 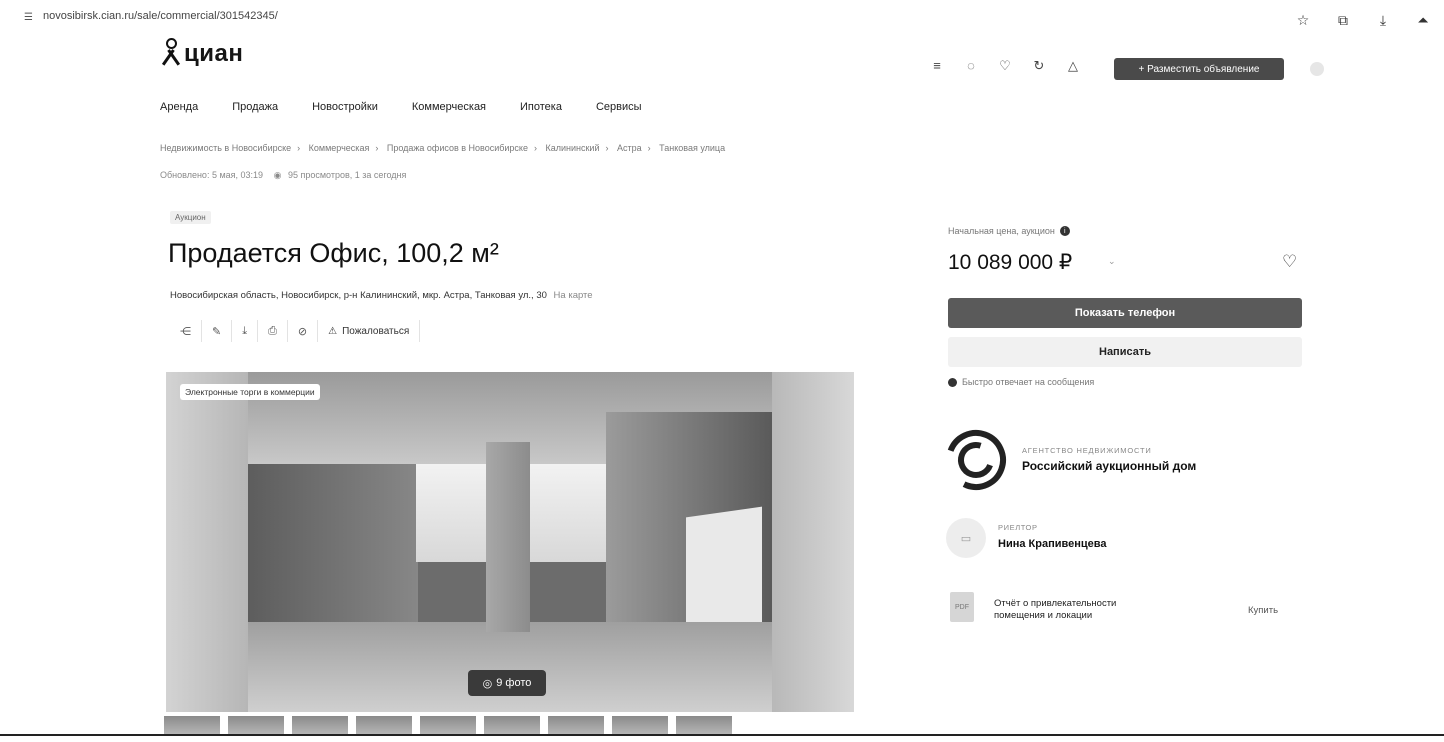 I want to click on agency-name: Российский аукционный дом, so click(x=1109, y=466).